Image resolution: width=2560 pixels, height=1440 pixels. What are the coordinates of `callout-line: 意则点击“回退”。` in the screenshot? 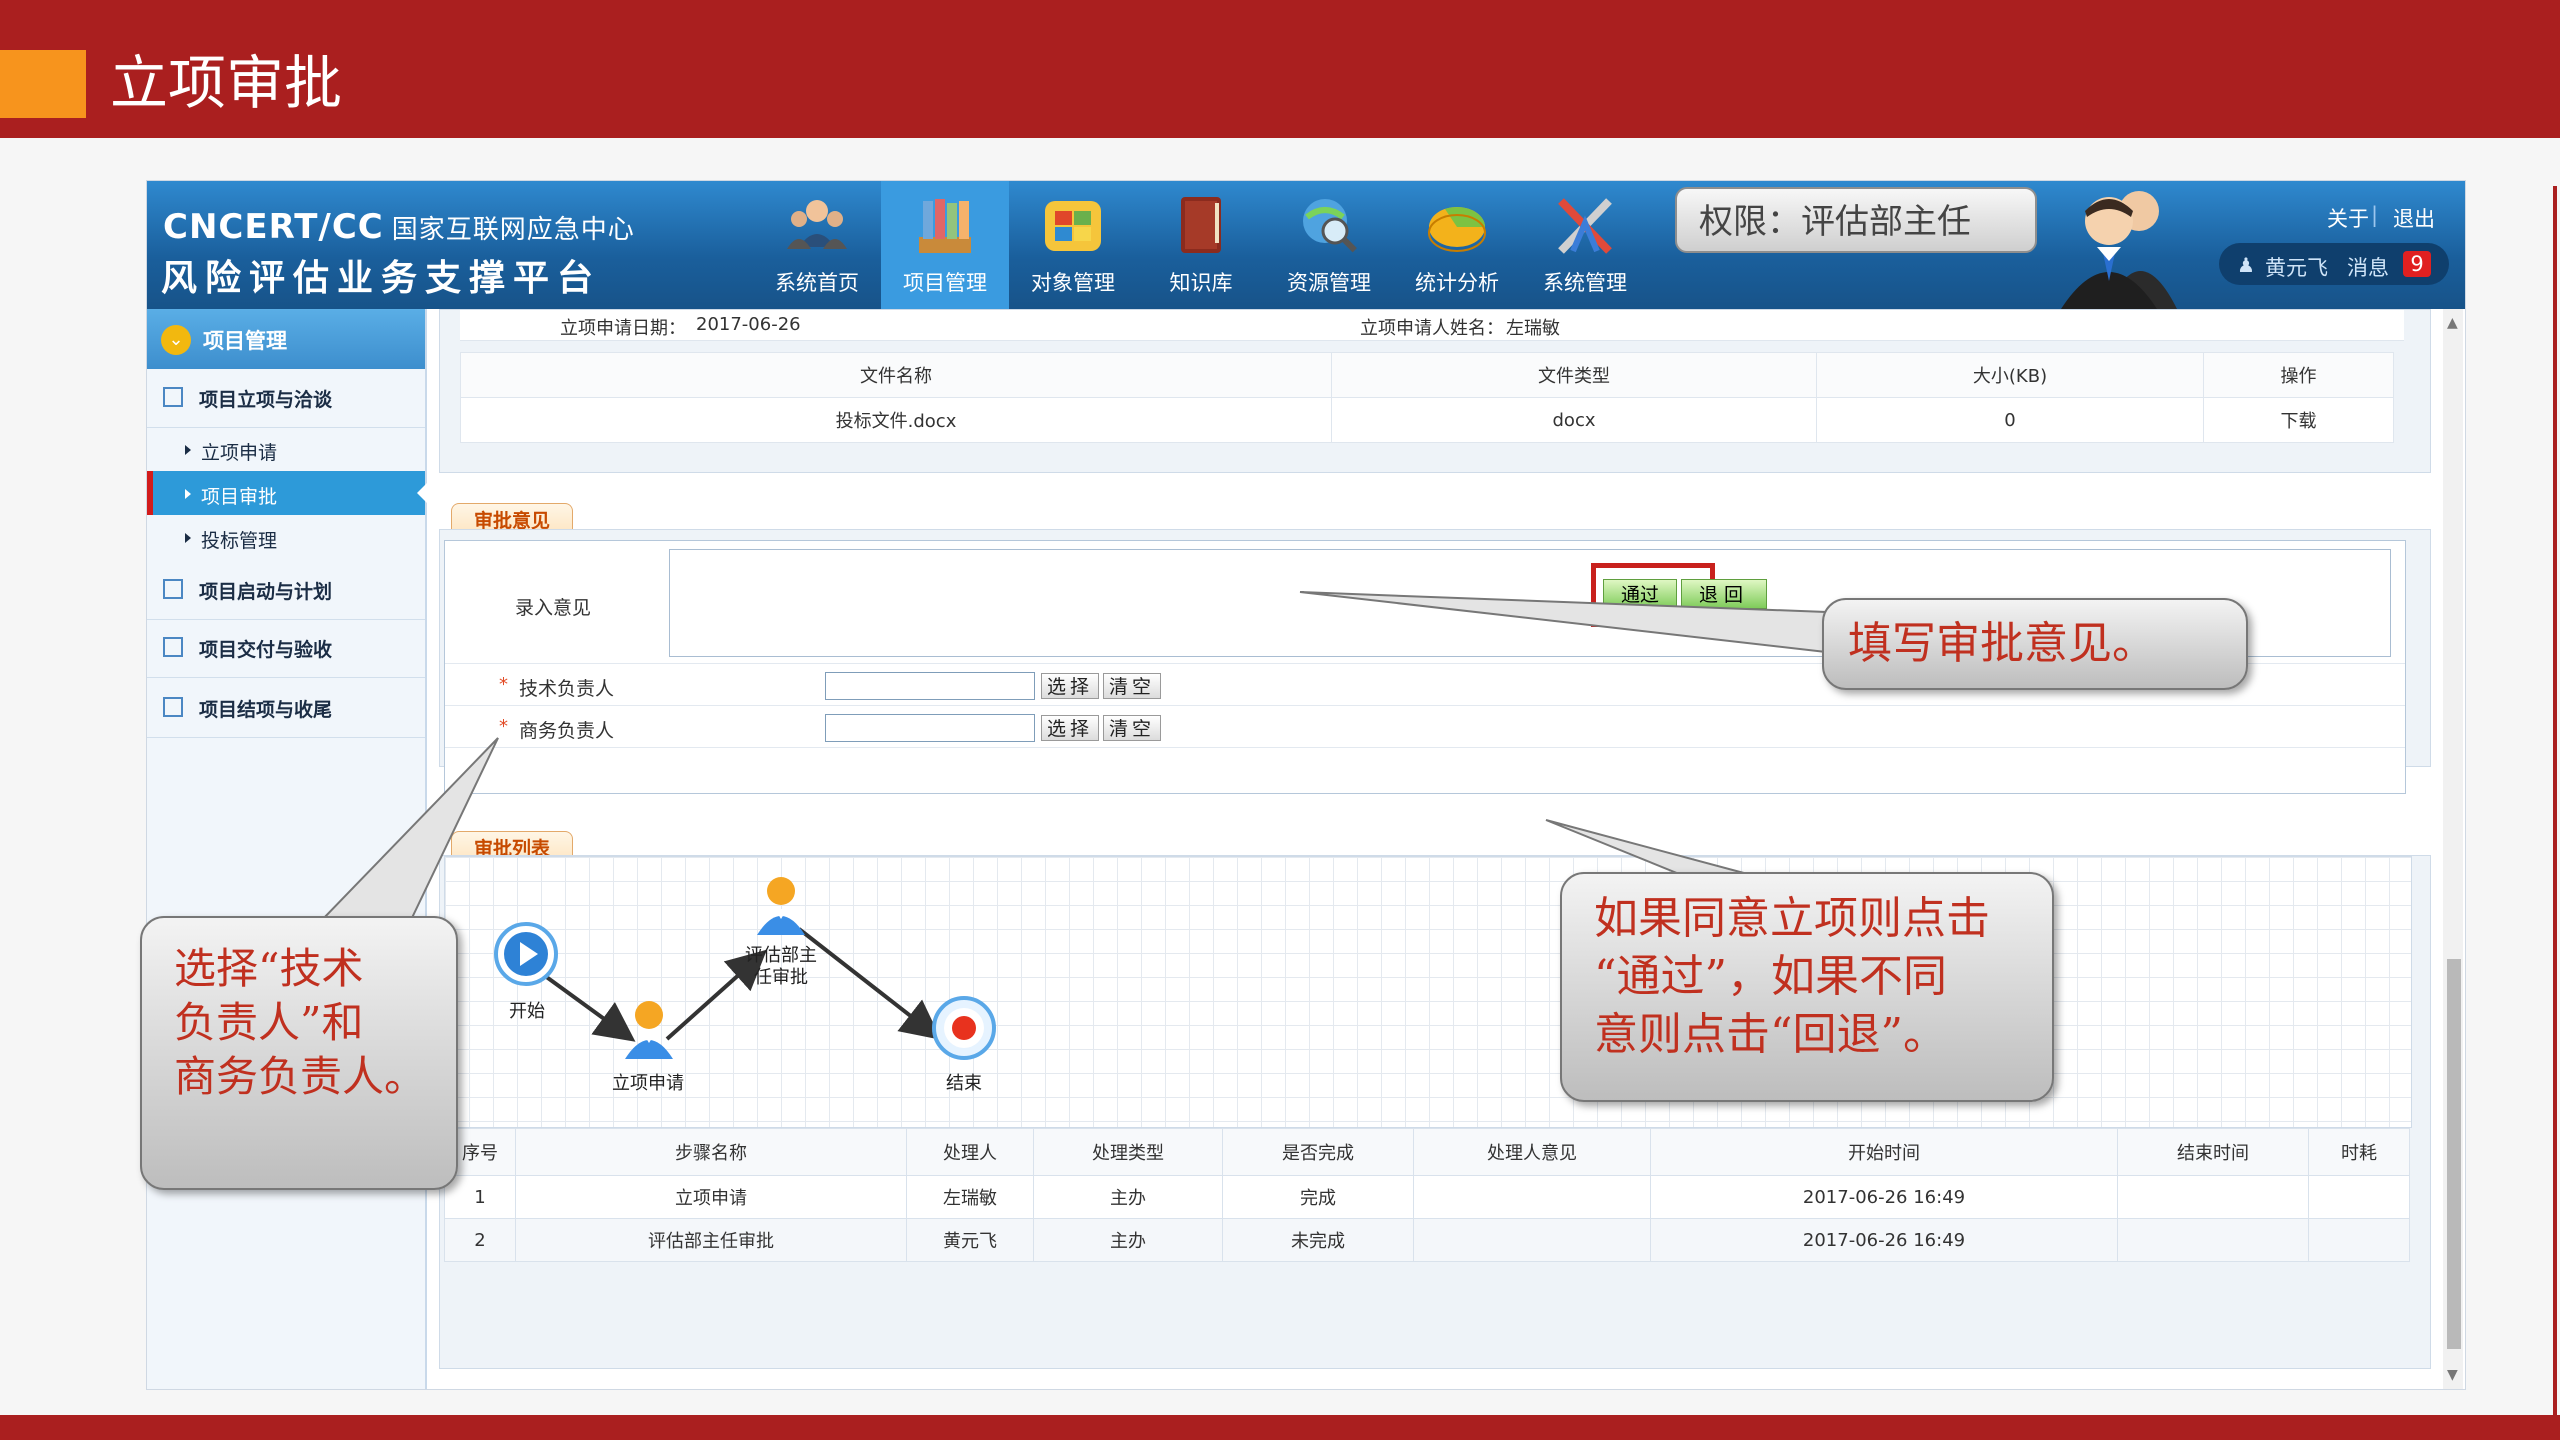 It's located at (1770, 1034).